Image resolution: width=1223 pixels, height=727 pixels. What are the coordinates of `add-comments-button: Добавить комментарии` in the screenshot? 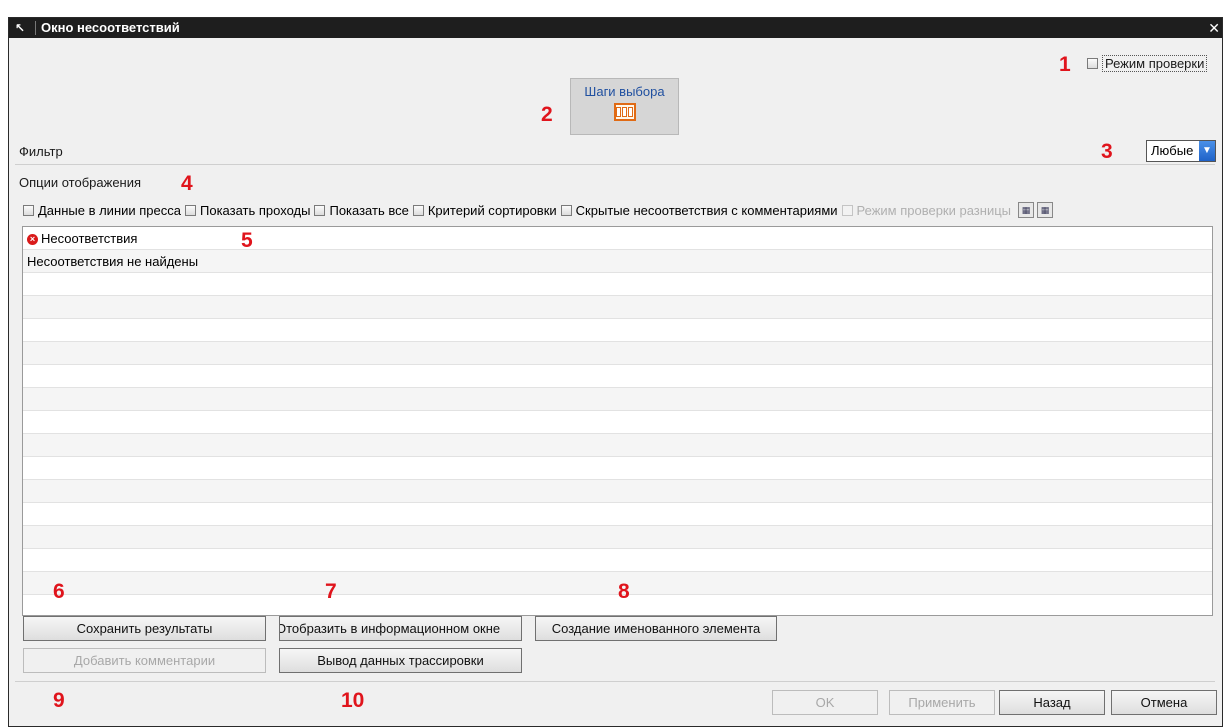 It's located at (144, 660).